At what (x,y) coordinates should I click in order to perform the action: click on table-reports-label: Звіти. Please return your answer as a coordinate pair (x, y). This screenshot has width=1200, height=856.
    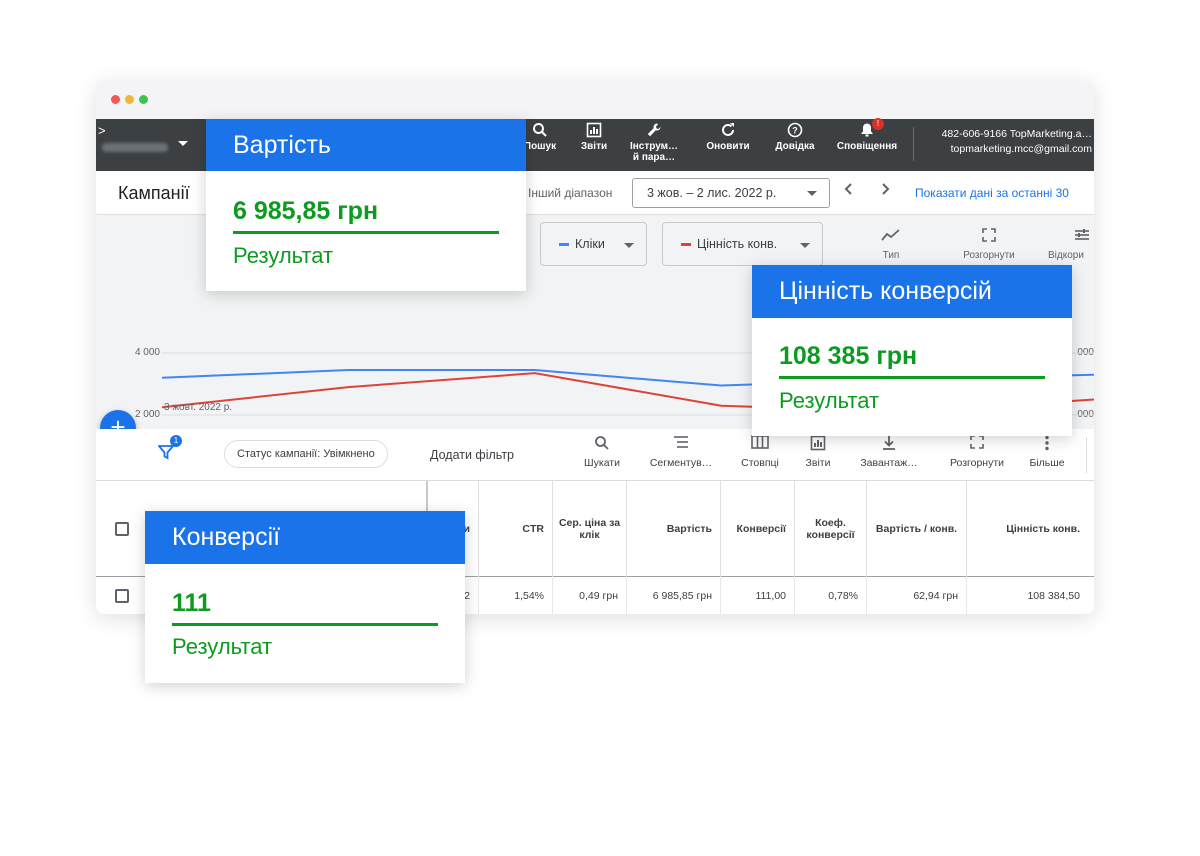
    Looking at the image, I should click on (818, 463).